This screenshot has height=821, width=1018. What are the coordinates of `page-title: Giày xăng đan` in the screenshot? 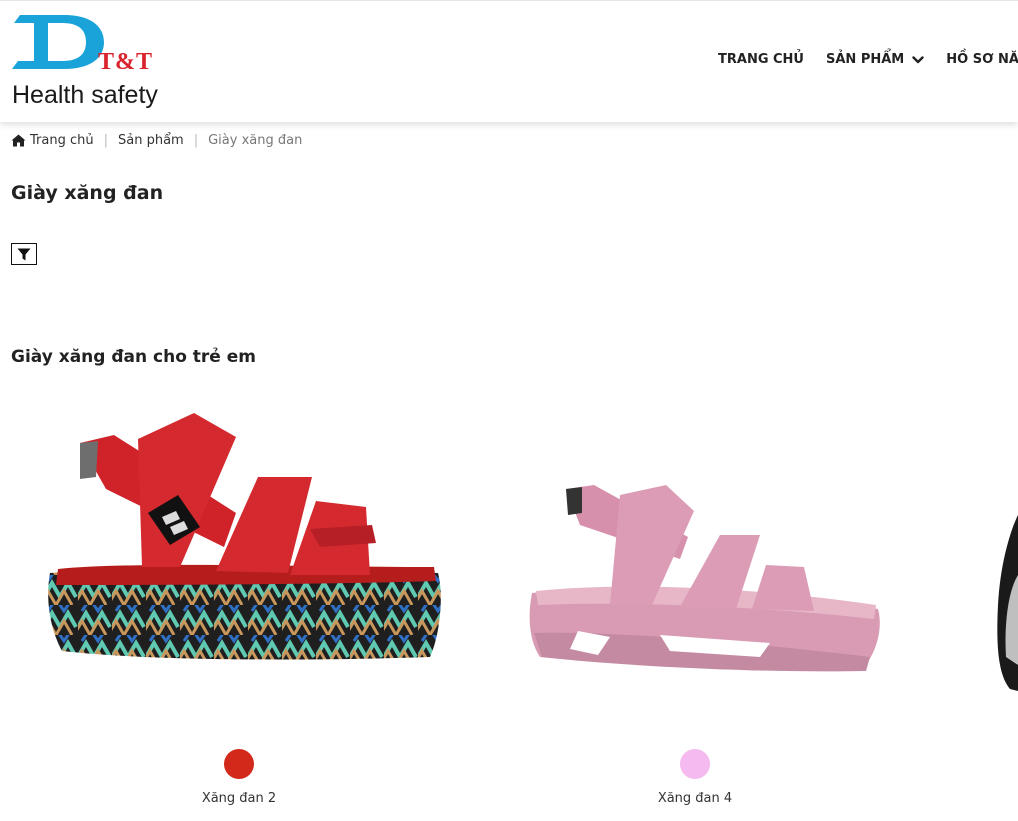 It's located at (87, 193).